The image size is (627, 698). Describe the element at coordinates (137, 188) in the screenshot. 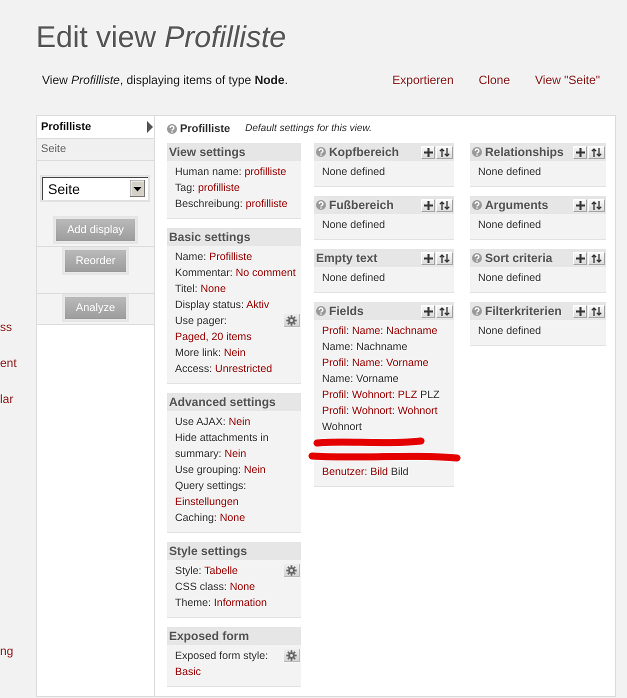

I see `dropdown-arrow-icon` at that location.